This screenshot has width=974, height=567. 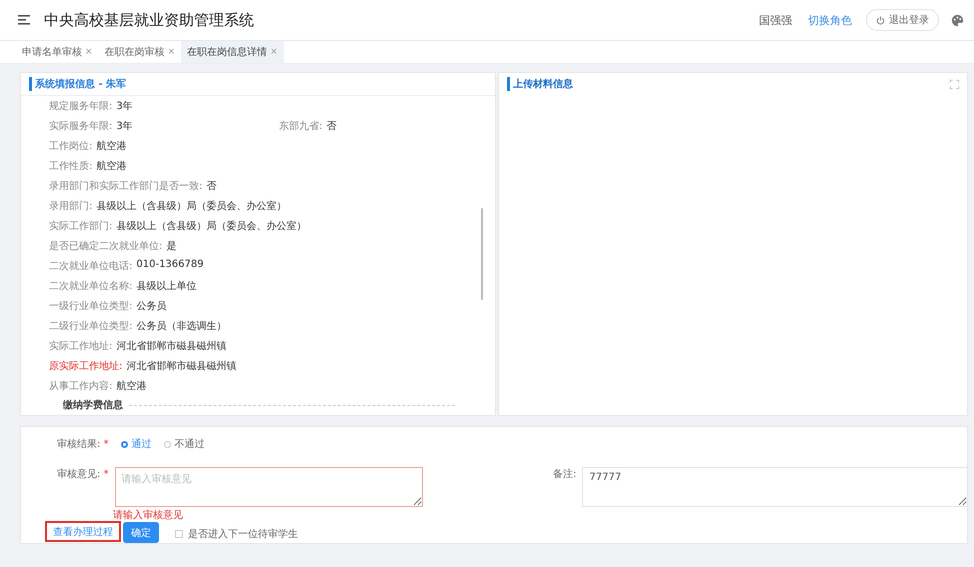 What do you see at coordinates (170, 265) in the screenshot?
I see `field-value: 010-1366789` at bounding box center [170, 265].